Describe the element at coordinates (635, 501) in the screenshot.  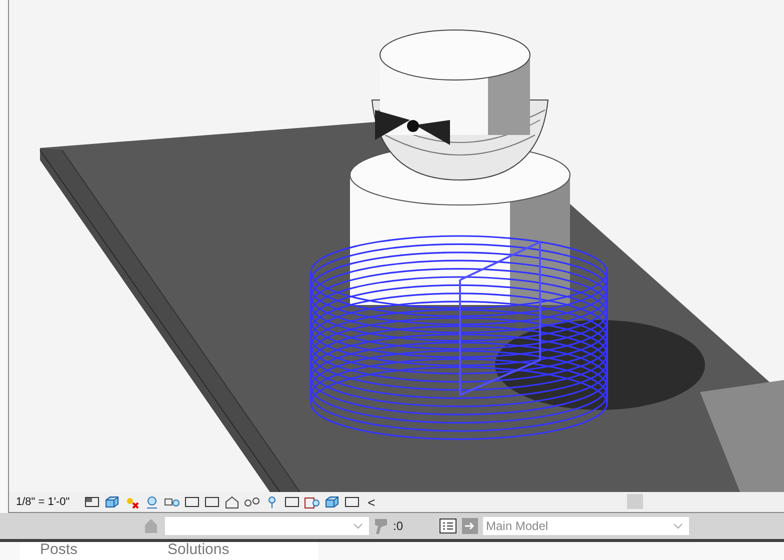
I see `scrollbar-thumb` at that location.